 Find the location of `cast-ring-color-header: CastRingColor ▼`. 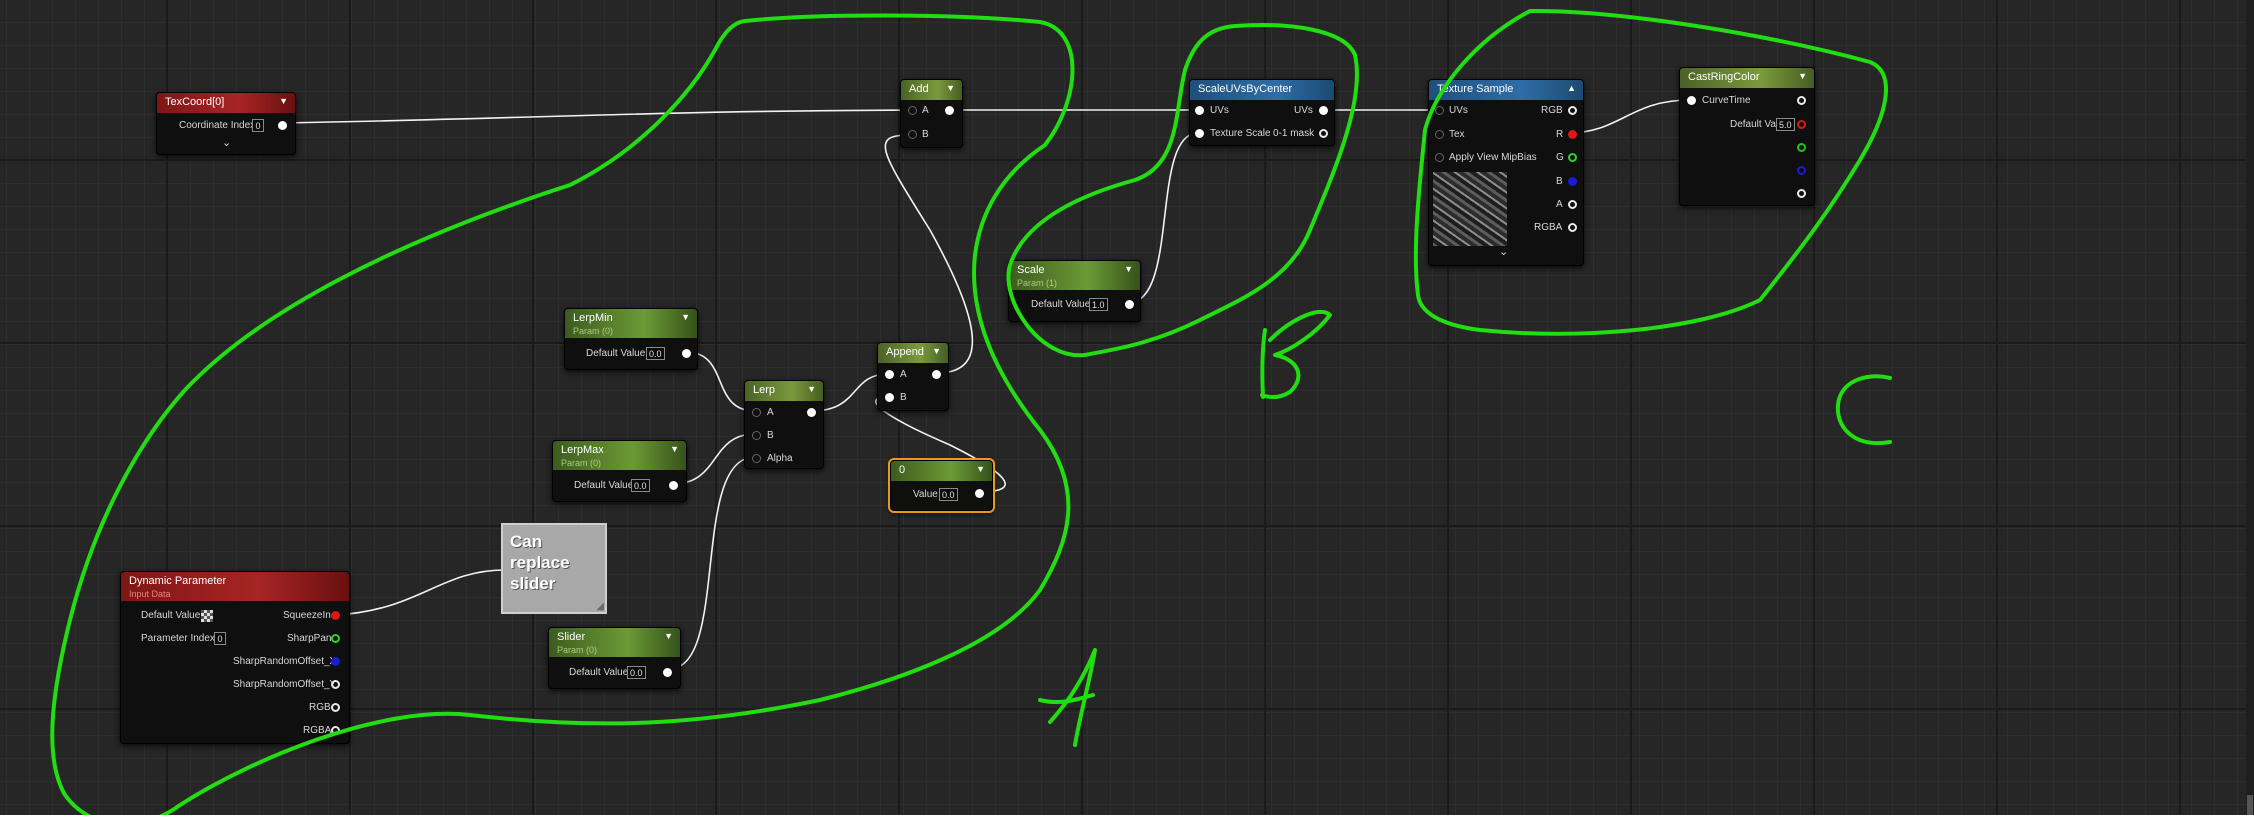

cast-ring-color-header: CastRingColor ▼ is located at coordinates (1747, 78).